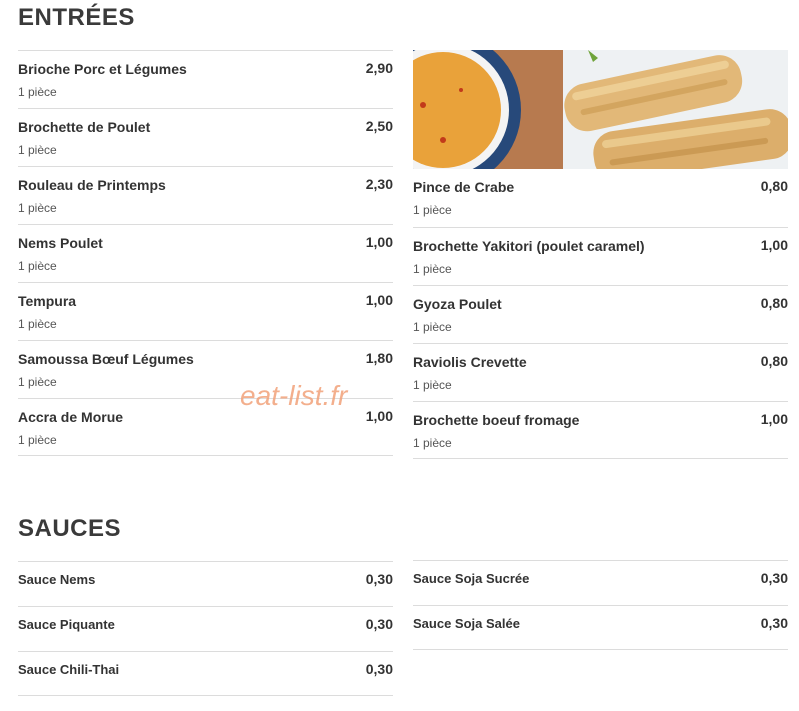 Image resolution: width=799 pixels, height=711 pixels. What do you see at coordinates (47, 301) in the screenshot?
I see `item-name: Tempura` at bounding box center [47, 301].